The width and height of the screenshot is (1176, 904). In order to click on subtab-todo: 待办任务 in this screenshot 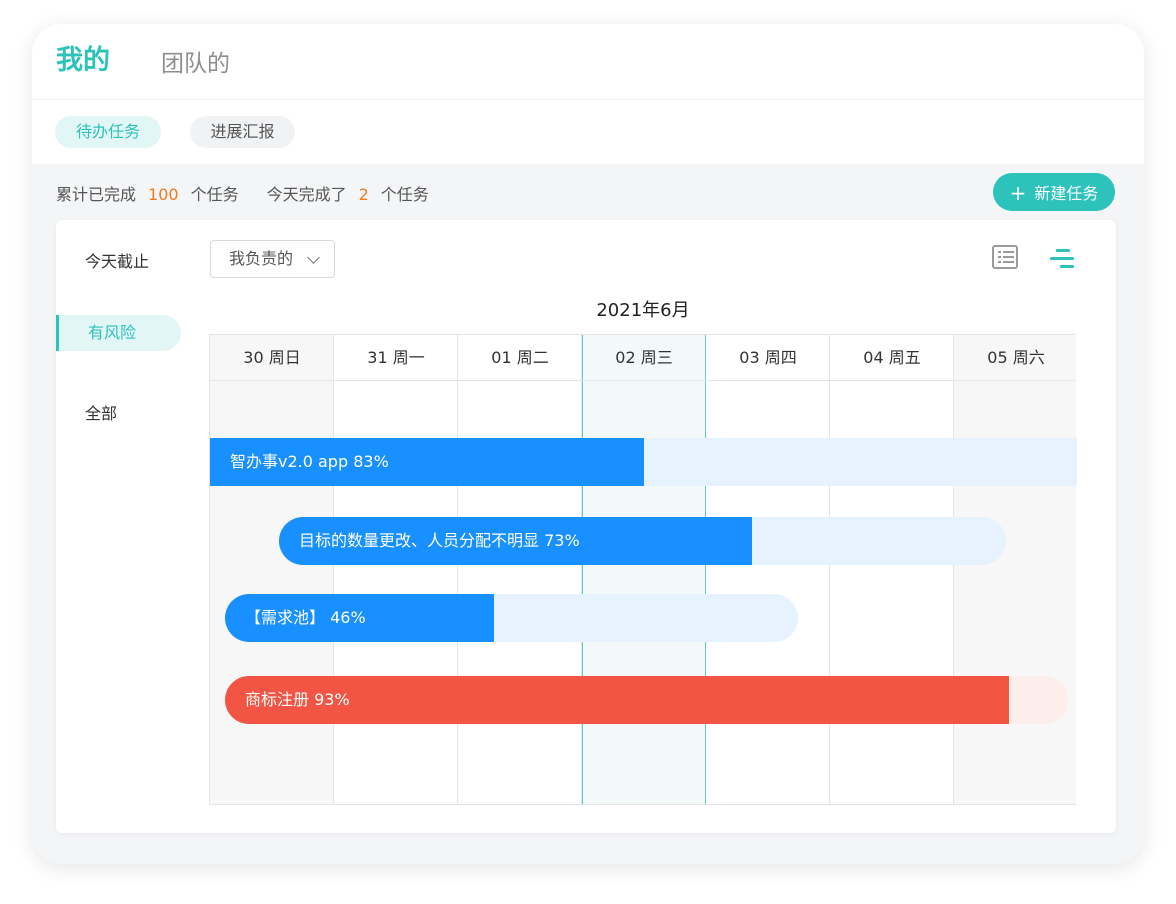, I will do `click(108, 132)`.